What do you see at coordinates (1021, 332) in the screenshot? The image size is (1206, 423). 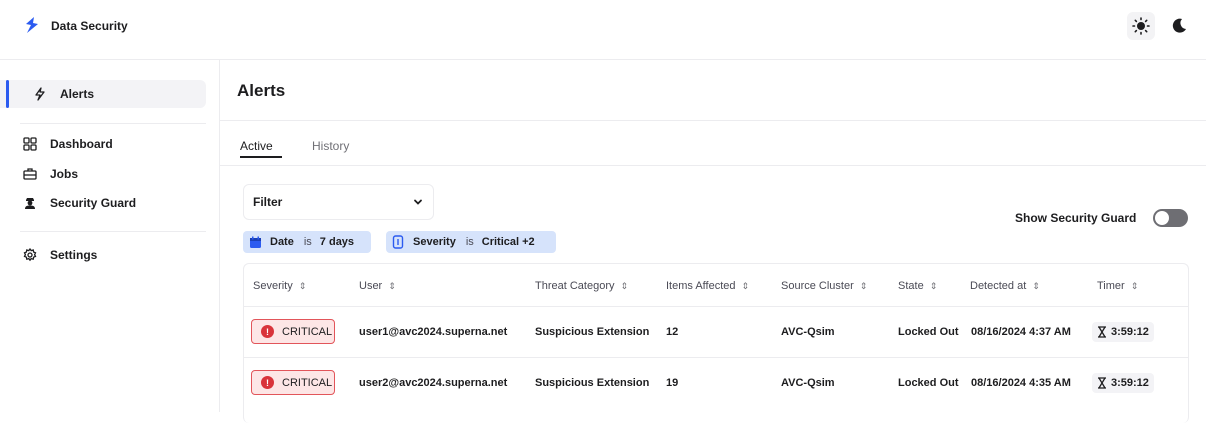 I see `cell-detected-at: 08/16/2024 4:37 AM` at bounding box center [1021, 332].